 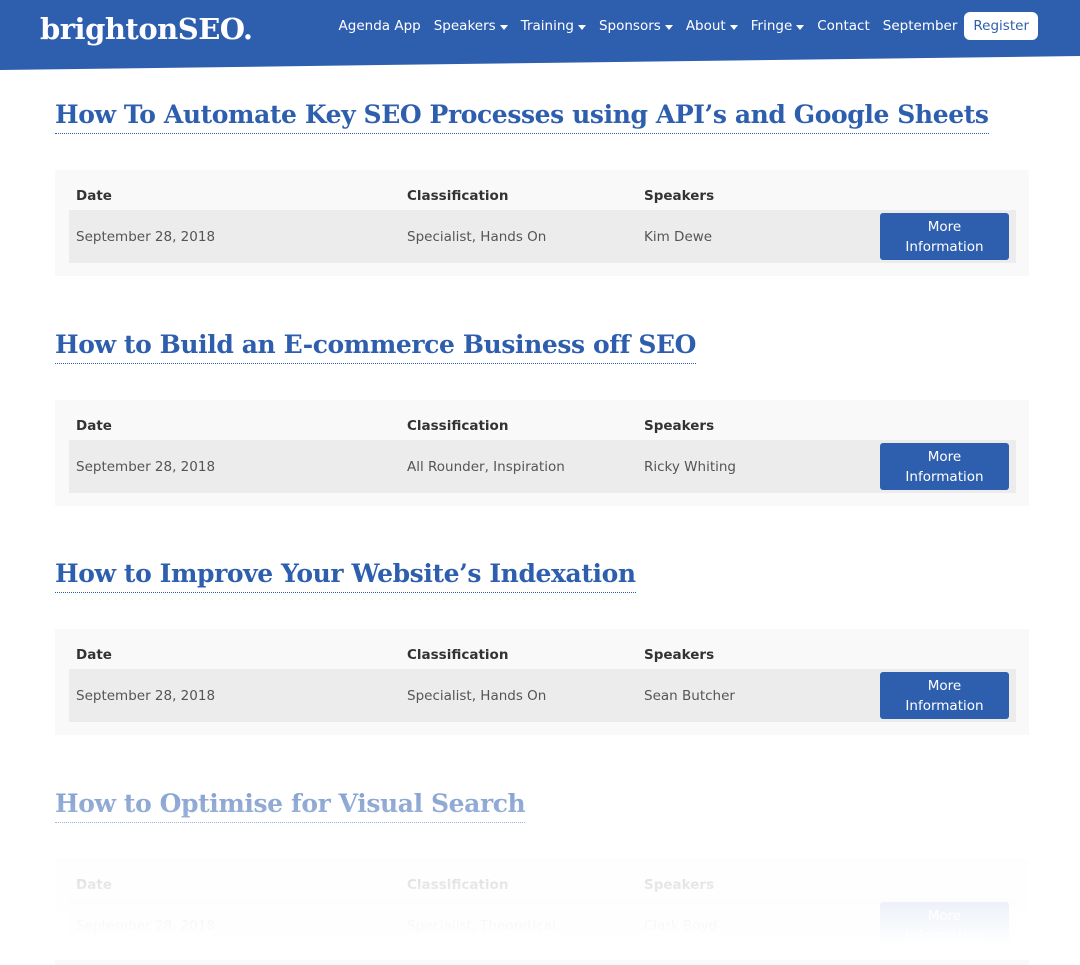 What do you see at coordinates (690, 467) in the screenshot?
I see `session-speaker: Ricky Whiting` at bounding box center [690, 467].